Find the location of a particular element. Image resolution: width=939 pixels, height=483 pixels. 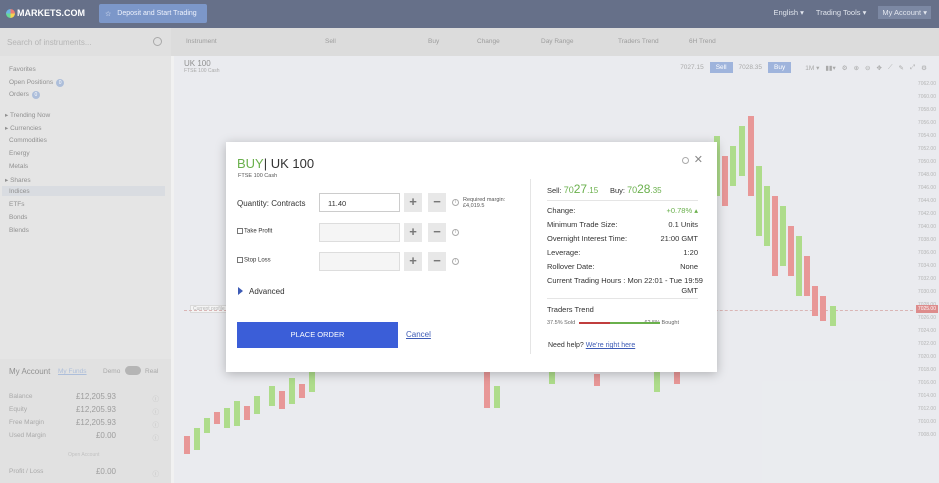

buy-quote: Buy: 7028.35 is located at coordinates (636, 189).